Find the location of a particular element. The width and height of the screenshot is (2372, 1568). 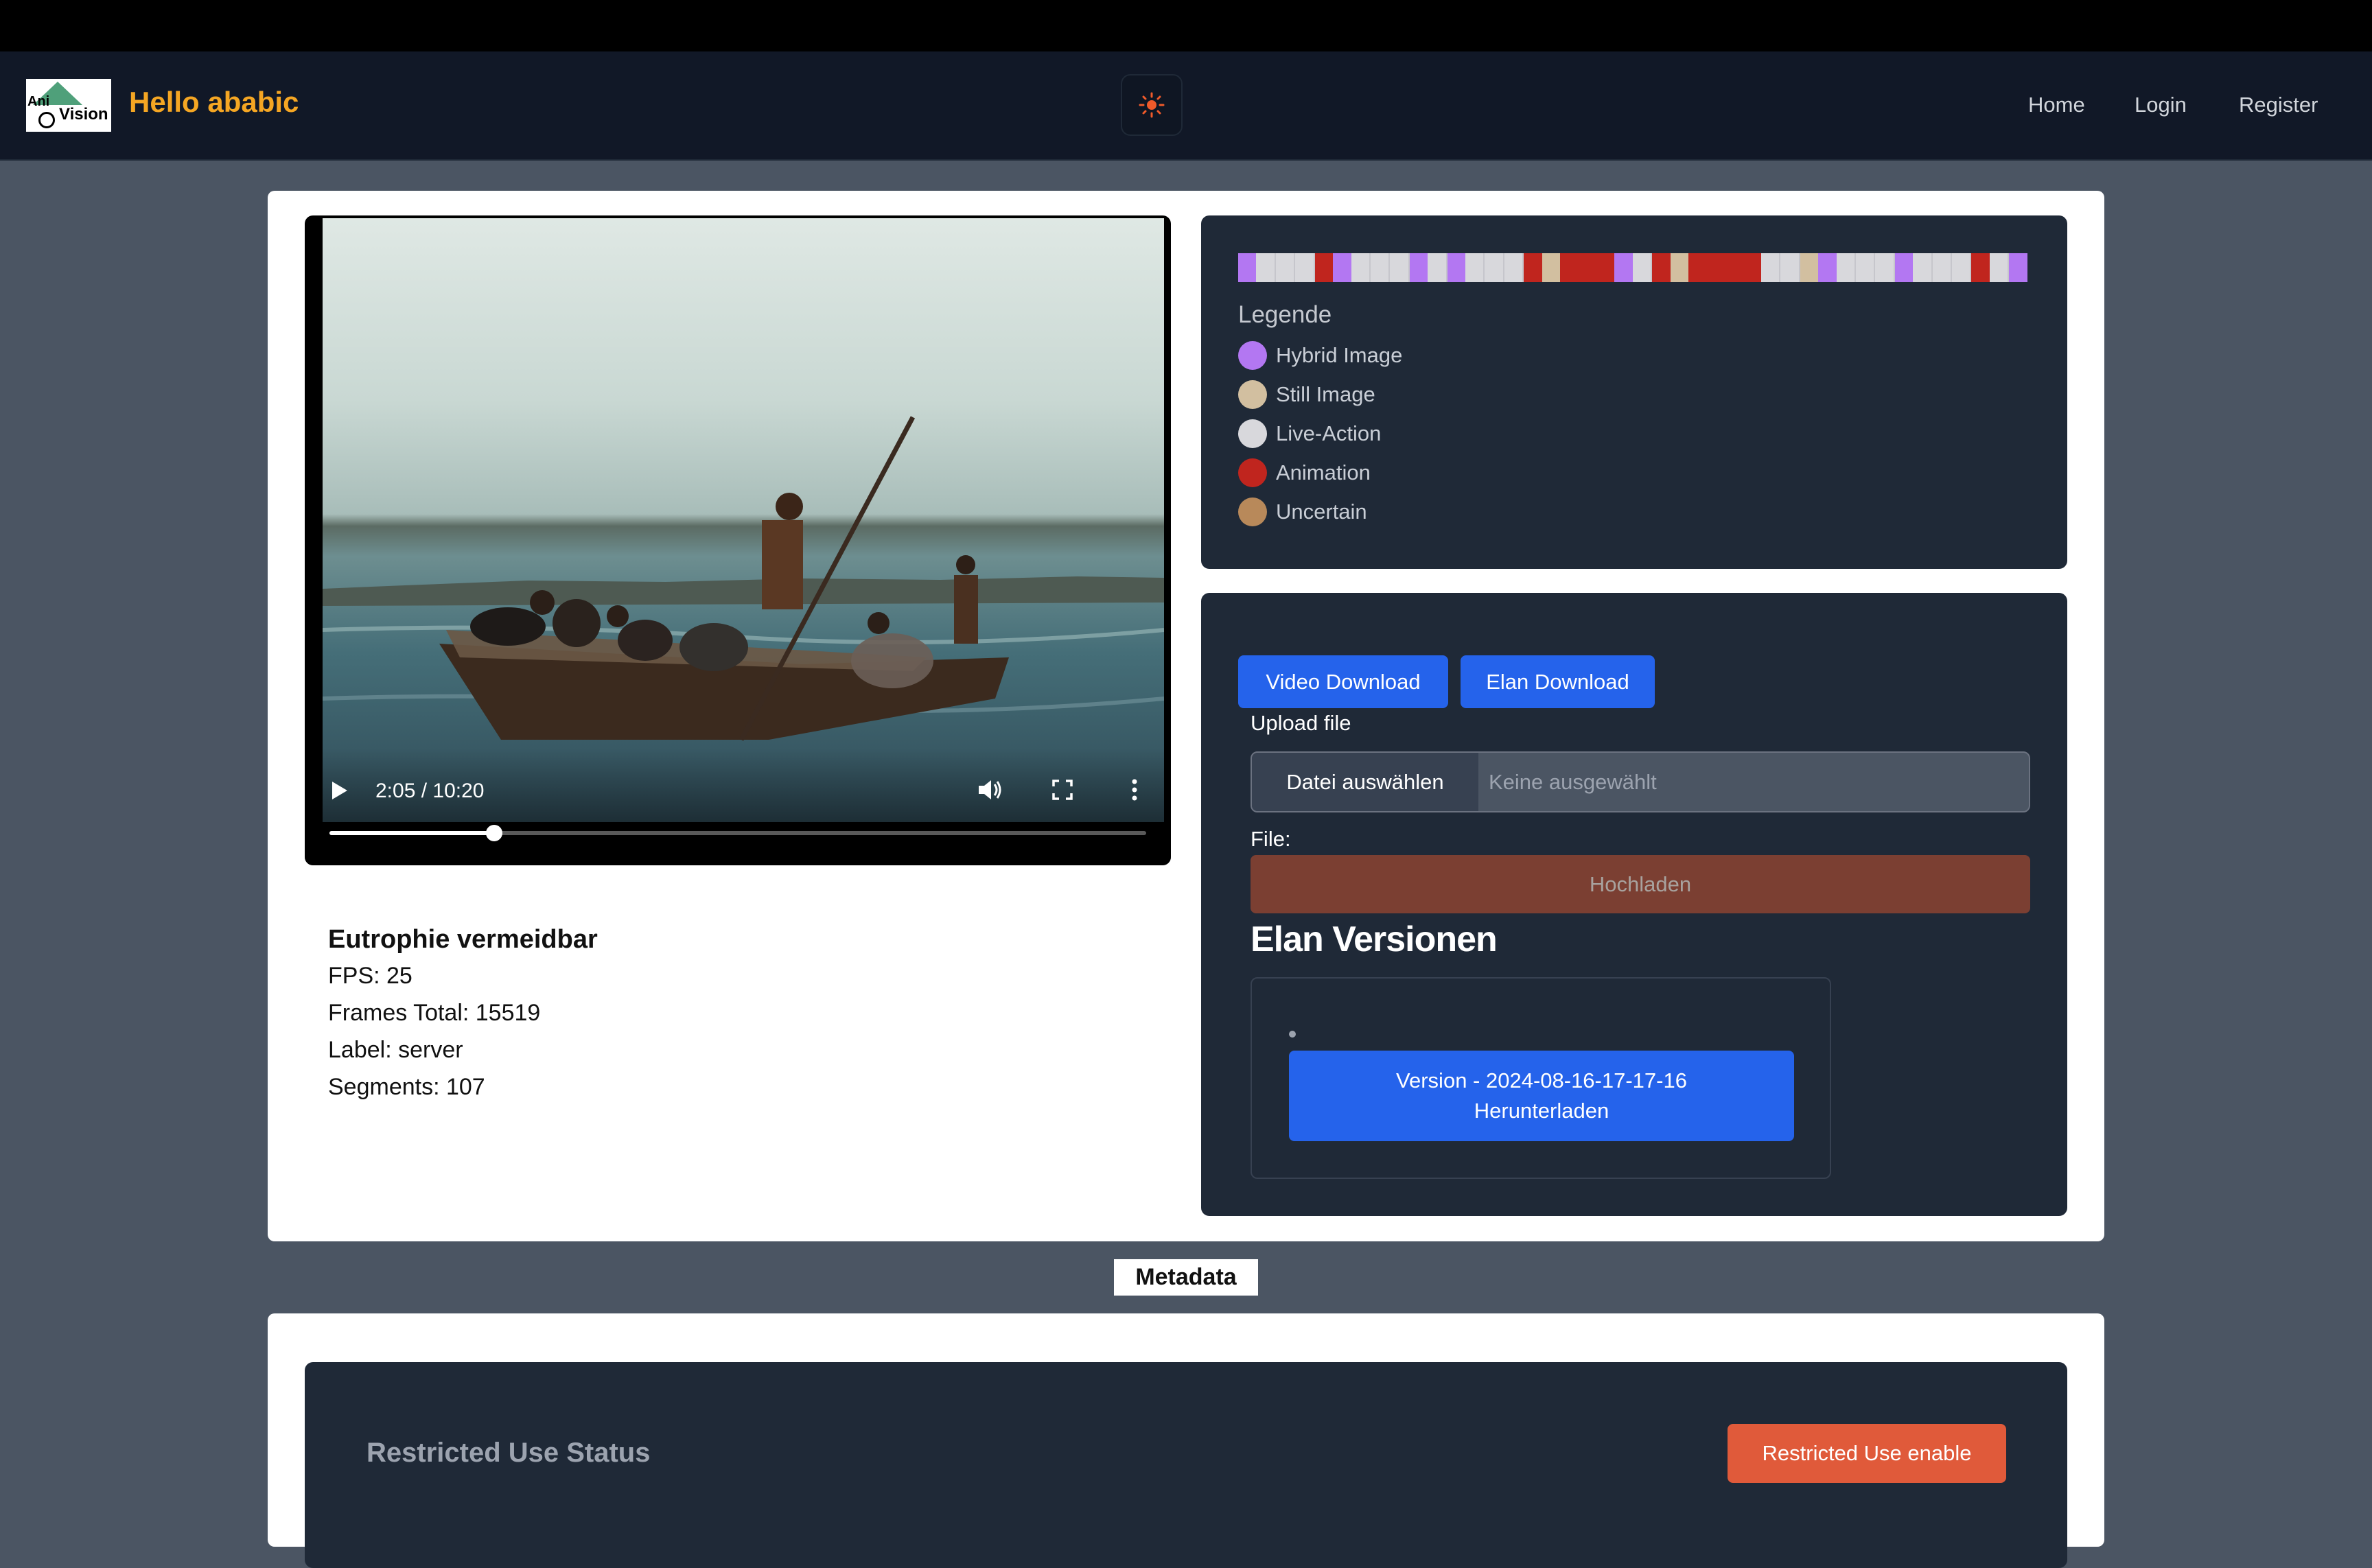

video-segments: Segments: 107 is located at coordinates (406, 1087).